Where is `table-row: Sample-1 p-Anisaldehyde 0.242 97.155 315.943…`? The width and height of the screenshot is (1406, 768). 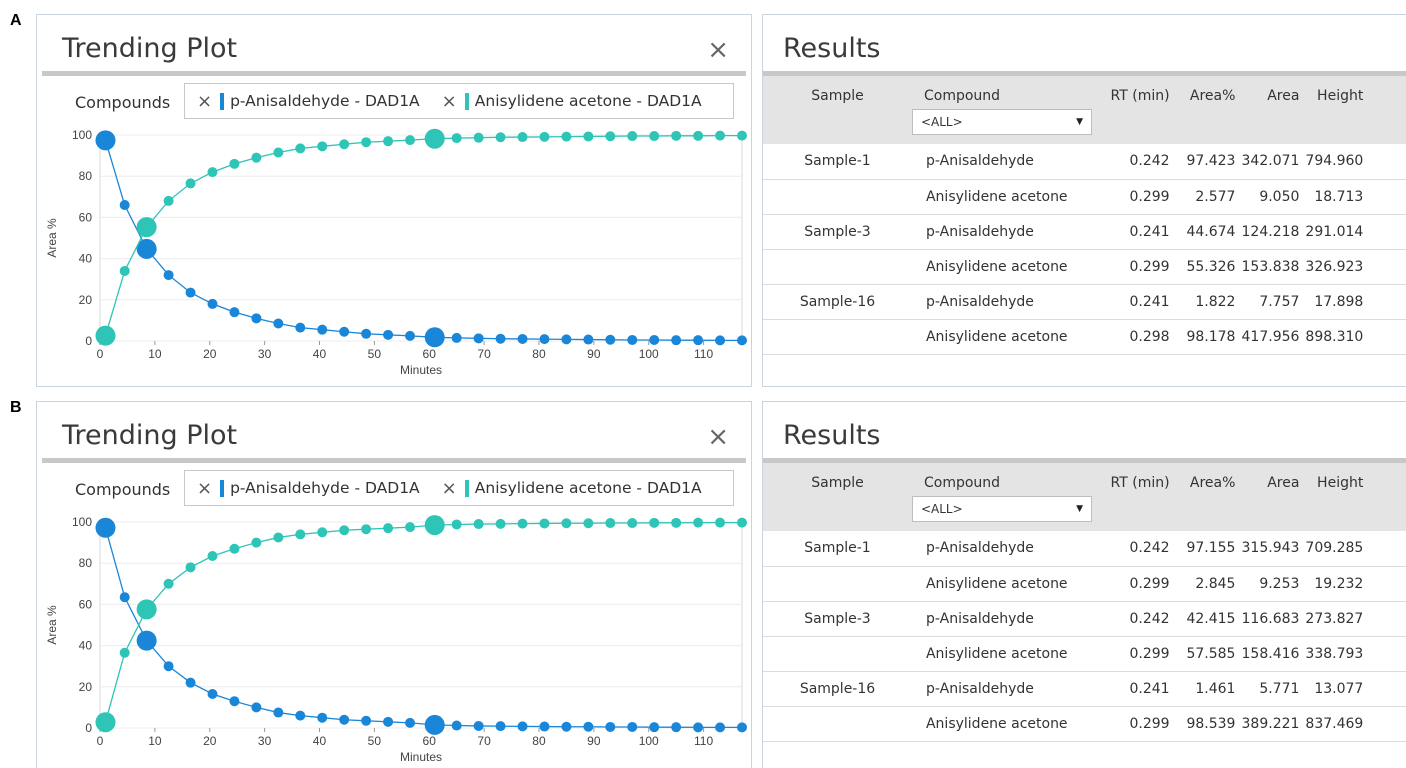
table-row: Sample-1 p-Anisaldehyde 0.242 97.155 315.943… is located at coordinates (1084, 549).